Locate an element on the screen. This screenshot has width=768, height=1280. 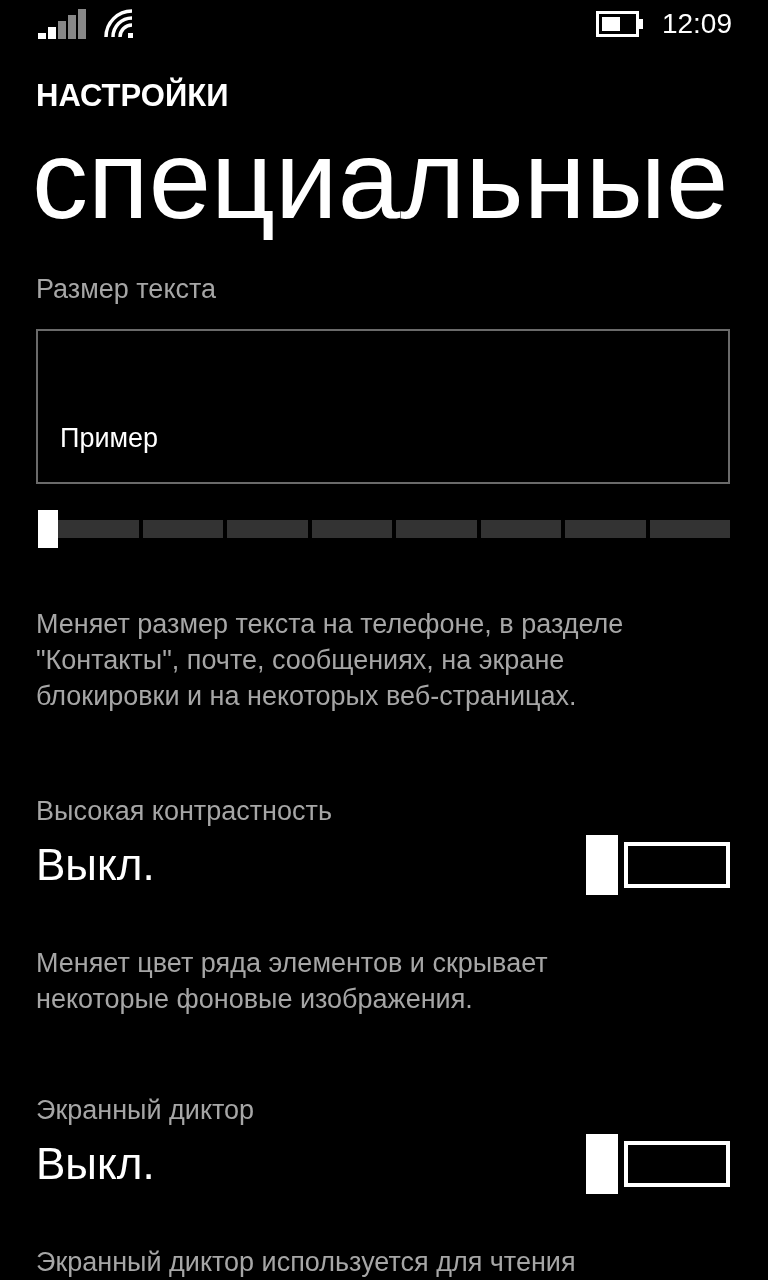
setting-description: Экранный диктор используется для чтения is located at coordinates (306, 1262).